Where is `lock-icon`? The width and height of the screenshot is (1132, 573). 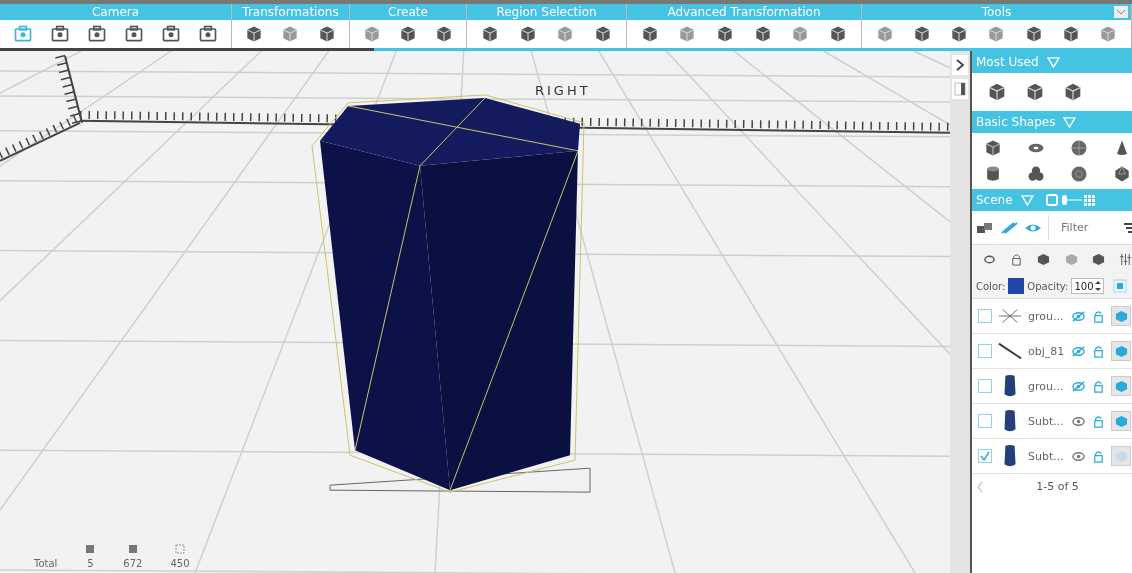
lock-icon is located at coordinates (1017, 259).